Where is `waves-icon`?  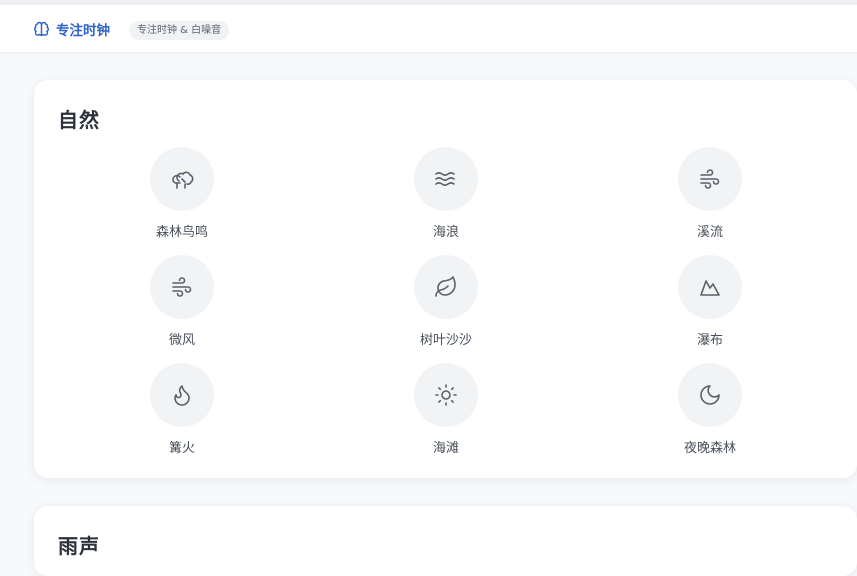
waves-icon is located at coordinates (446, 179).